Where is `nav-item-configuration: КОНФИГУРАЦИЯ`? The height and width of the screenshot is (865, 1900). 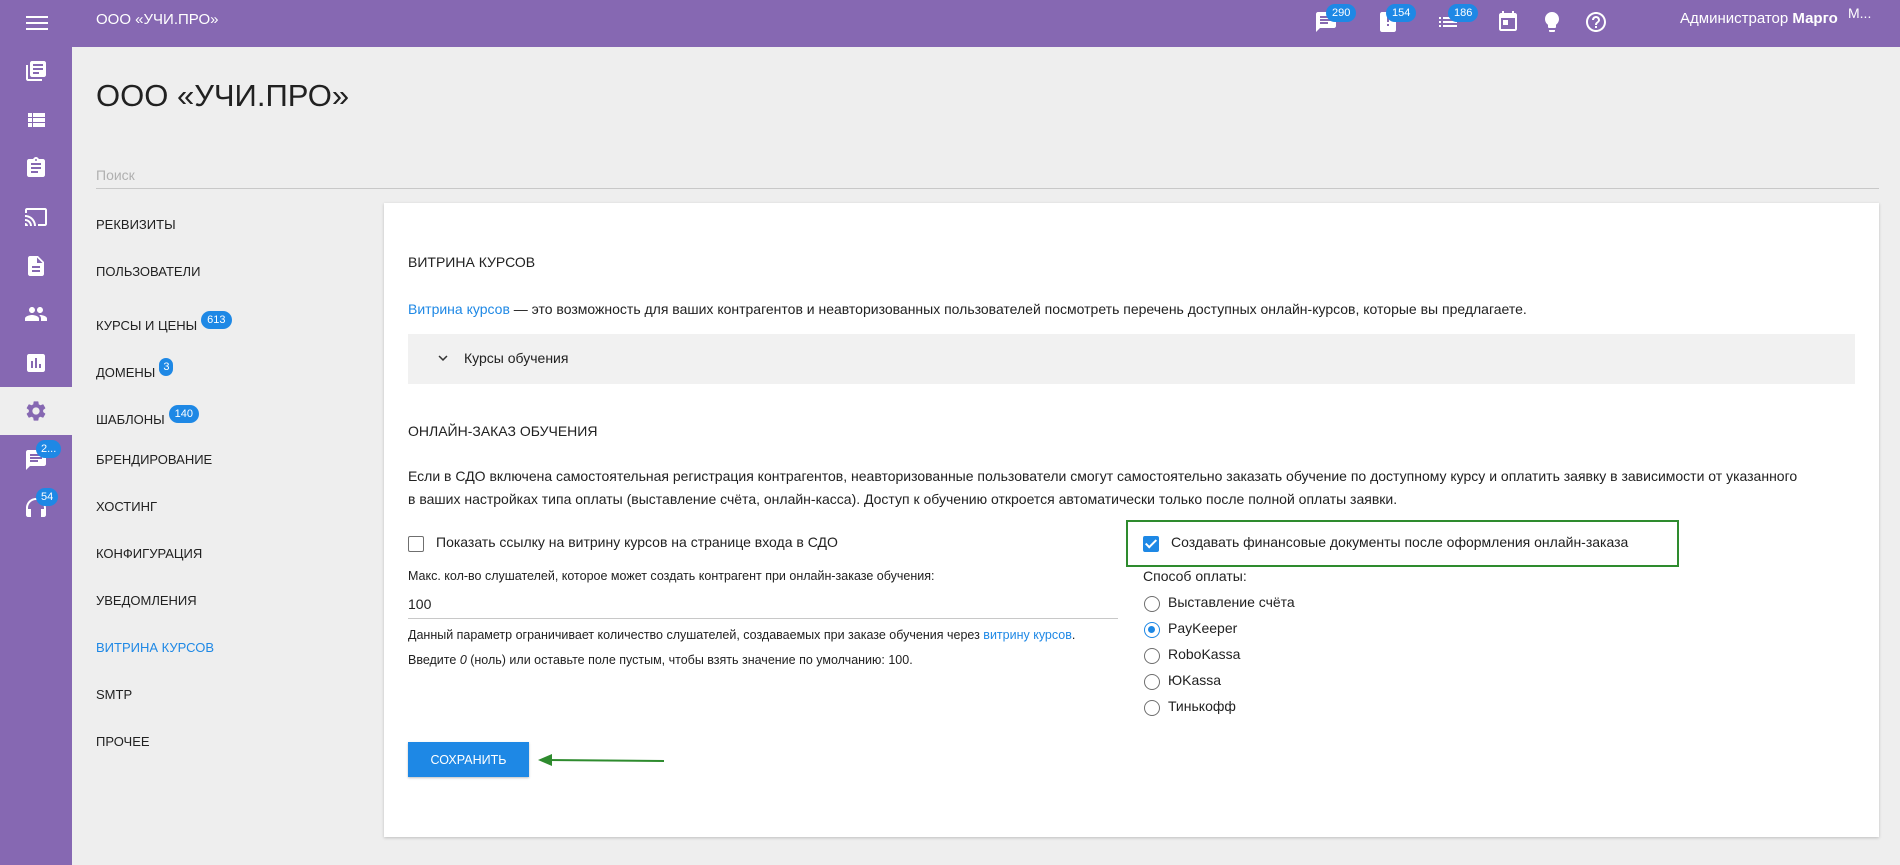
nav-item-configuration: КОНФИГУРАЦИЯ is located at coordinates (149, 553).